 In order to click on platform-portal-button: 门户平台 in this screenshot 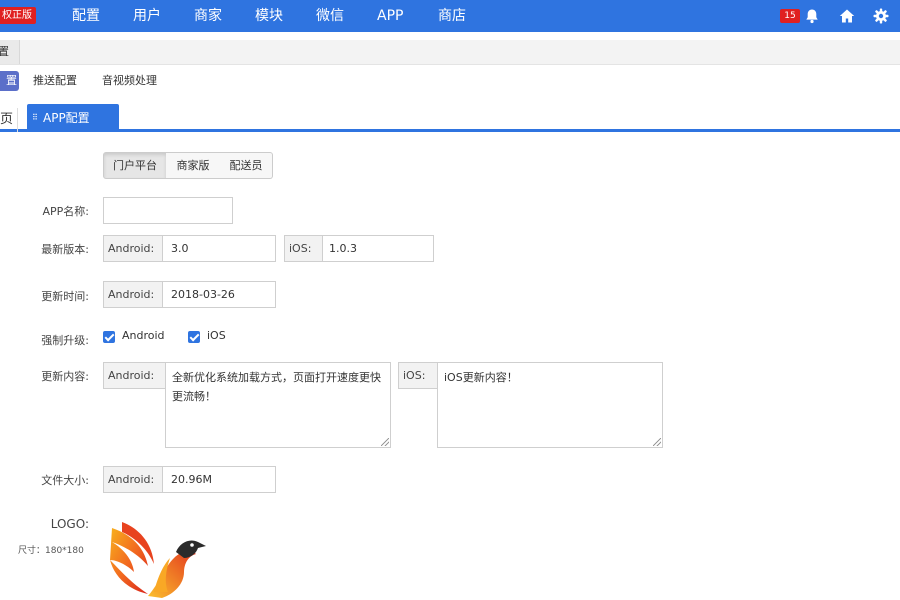, I will do `click(135, 165)`.